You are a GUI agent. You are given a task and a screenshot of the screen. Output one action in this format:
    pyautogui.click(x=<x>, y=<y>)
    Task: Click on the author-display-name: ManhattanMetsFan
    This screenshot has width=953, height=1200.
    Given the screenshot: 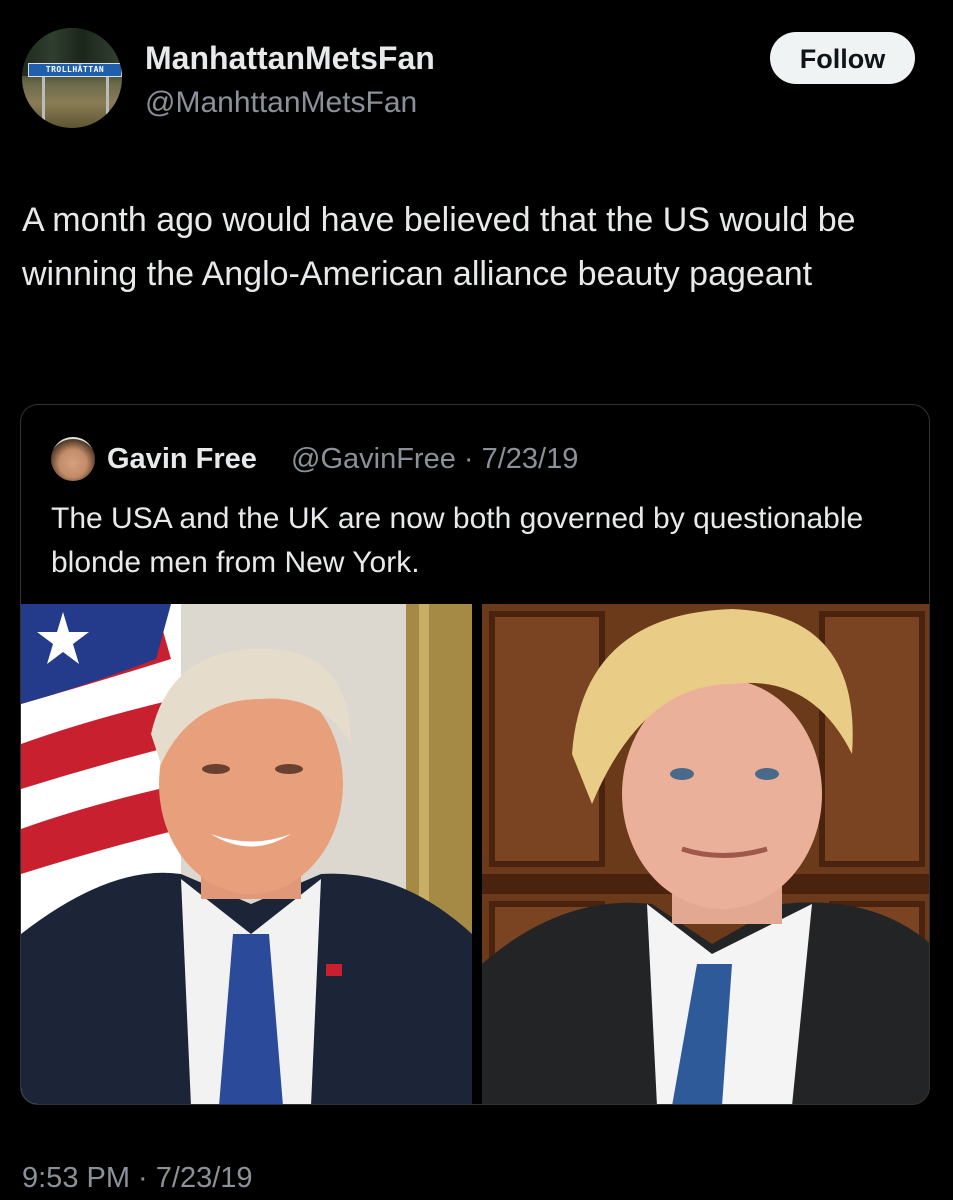 What is the action you would take?
    pyautogui.click(x=290, y=58)
    